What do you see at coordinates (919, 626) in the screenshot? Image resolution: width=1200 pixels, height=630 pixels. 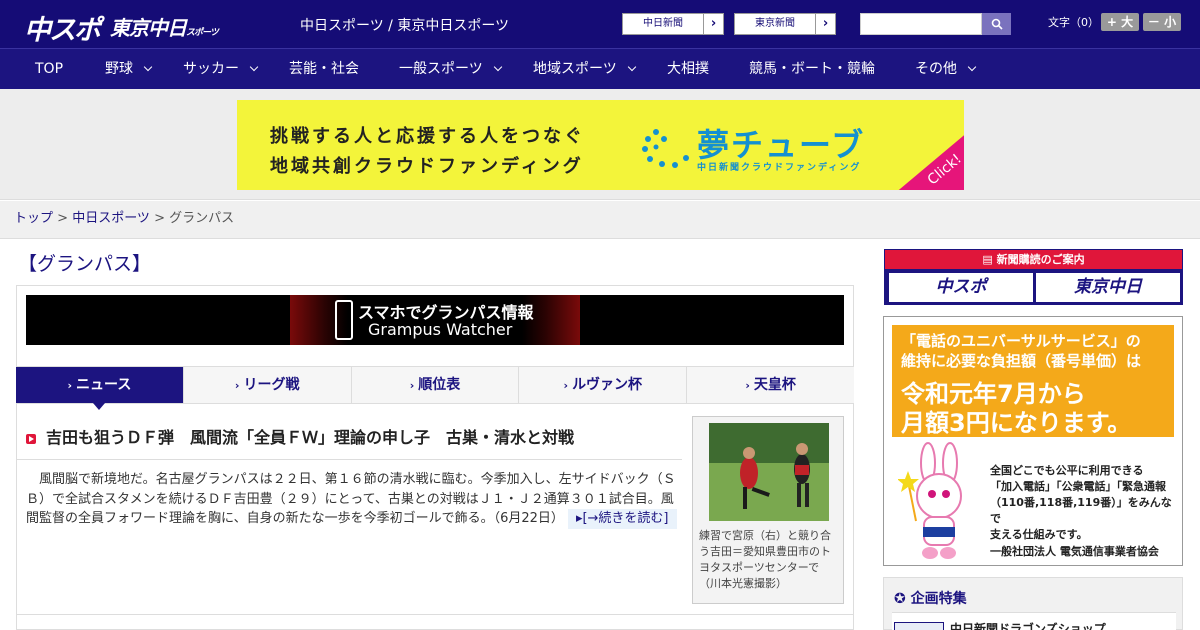 I see `feature-thumbnail` at bounding box center [919, 626].